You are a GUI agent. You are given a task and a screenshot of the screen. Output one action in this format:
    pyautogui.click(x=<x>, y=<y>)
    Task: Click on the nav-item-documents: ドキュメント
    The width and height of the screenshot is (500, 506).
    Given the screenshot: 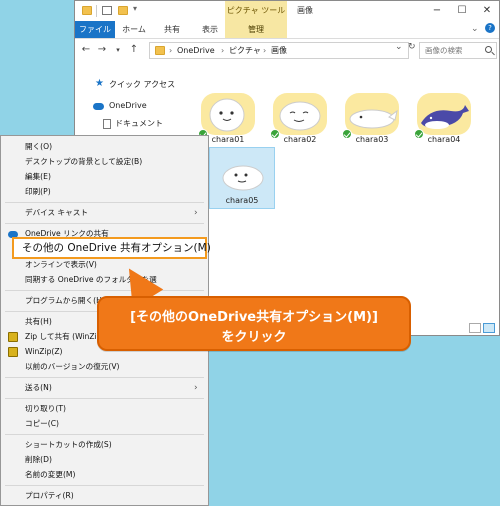 What is the action you would take?
    pyautogui.click(x=139, y=123)
    